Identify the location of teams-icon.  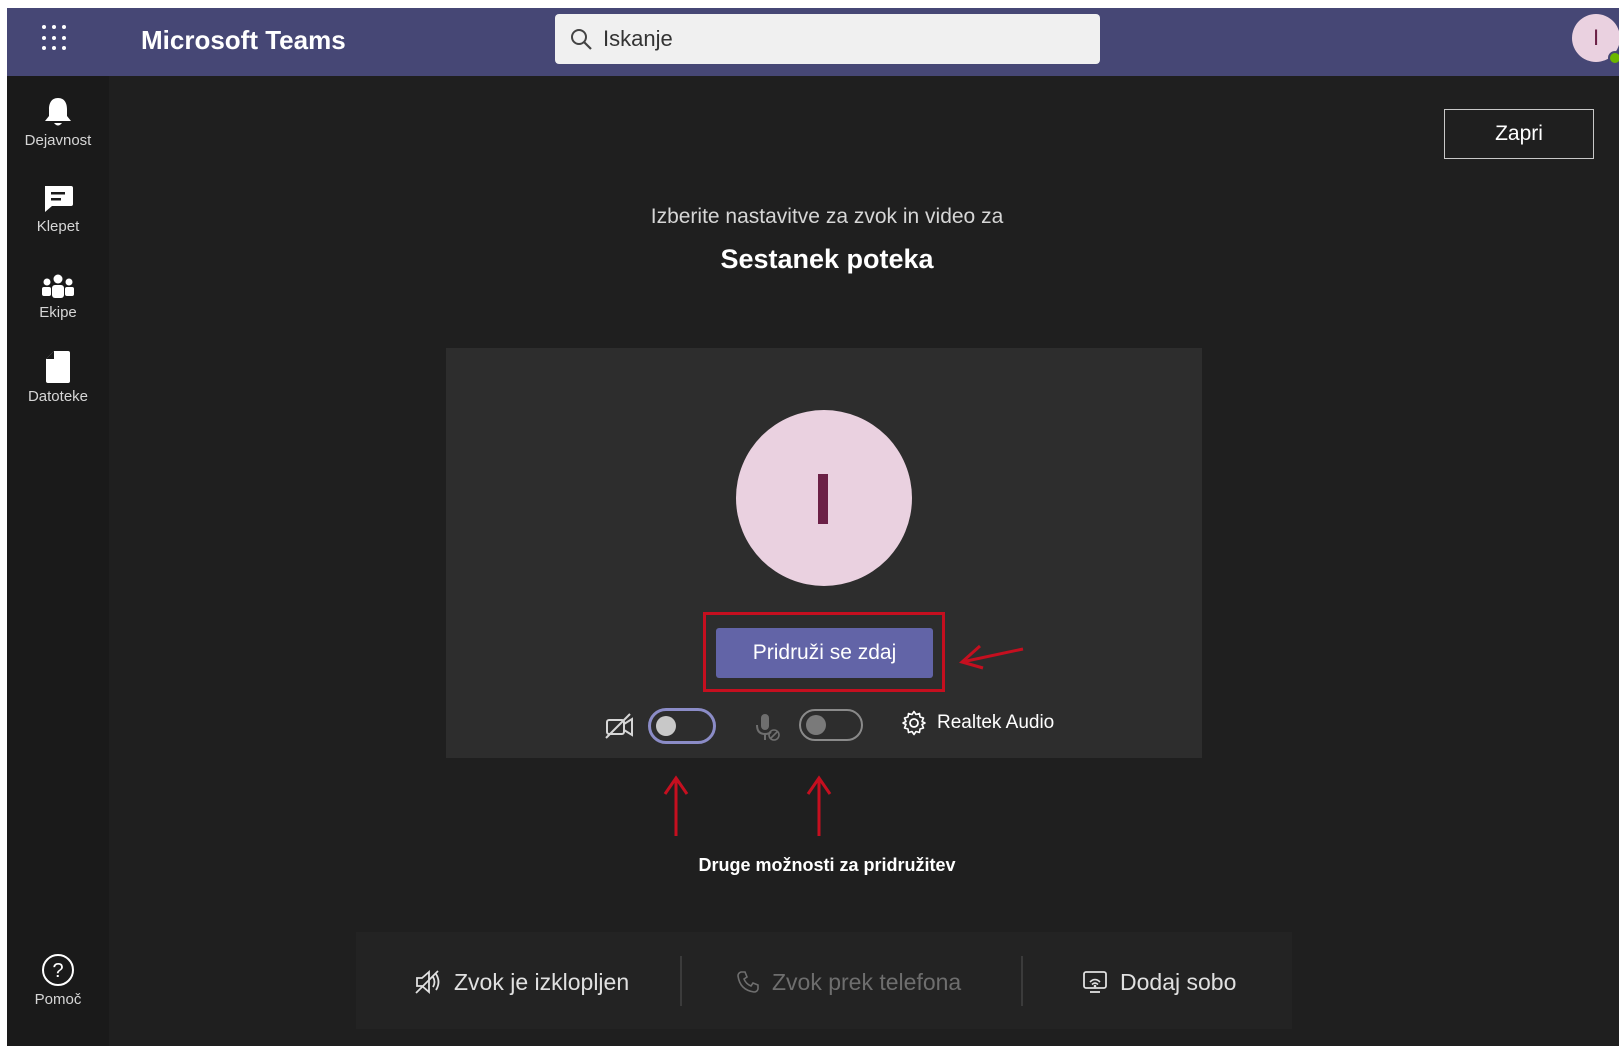
(58, 286).